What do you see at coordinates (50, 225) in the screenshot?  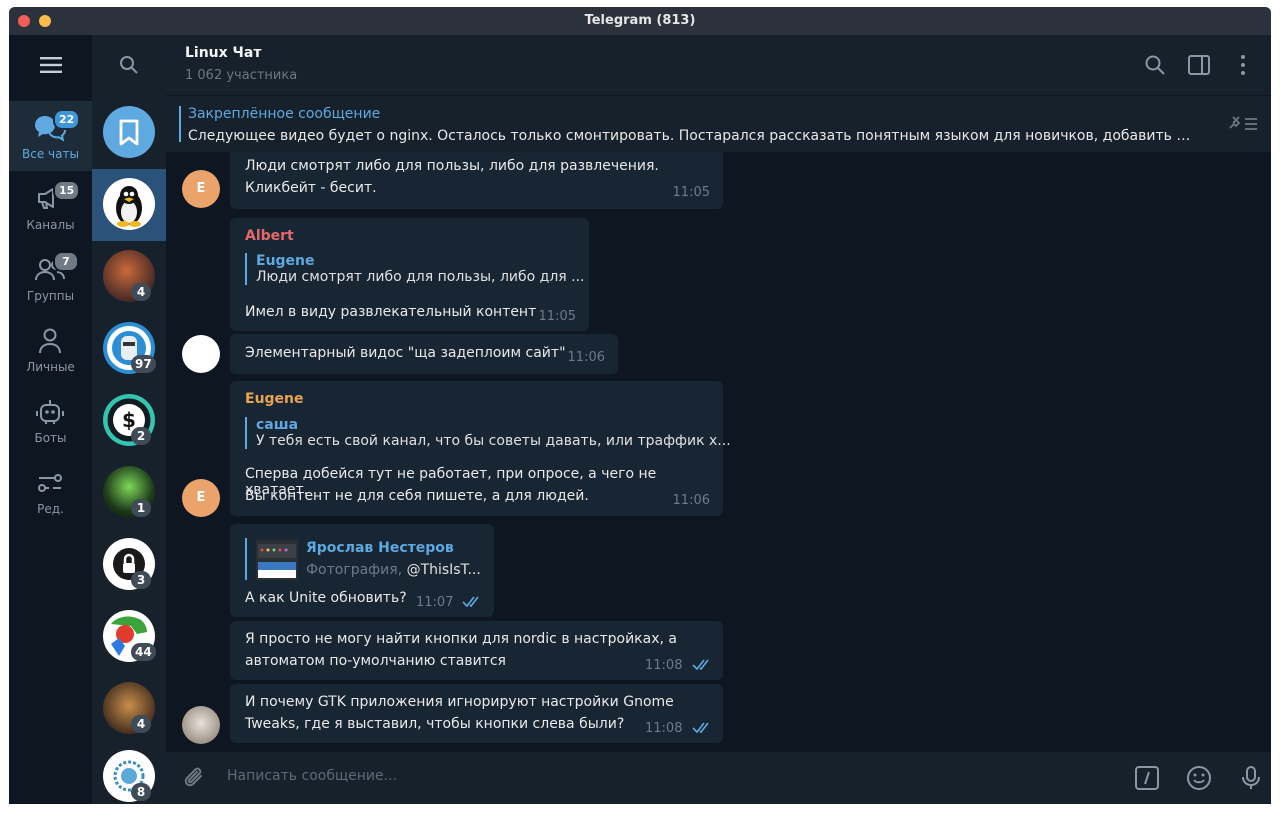 I see `folder-label: Каналы` at bounding box center [50, 225].